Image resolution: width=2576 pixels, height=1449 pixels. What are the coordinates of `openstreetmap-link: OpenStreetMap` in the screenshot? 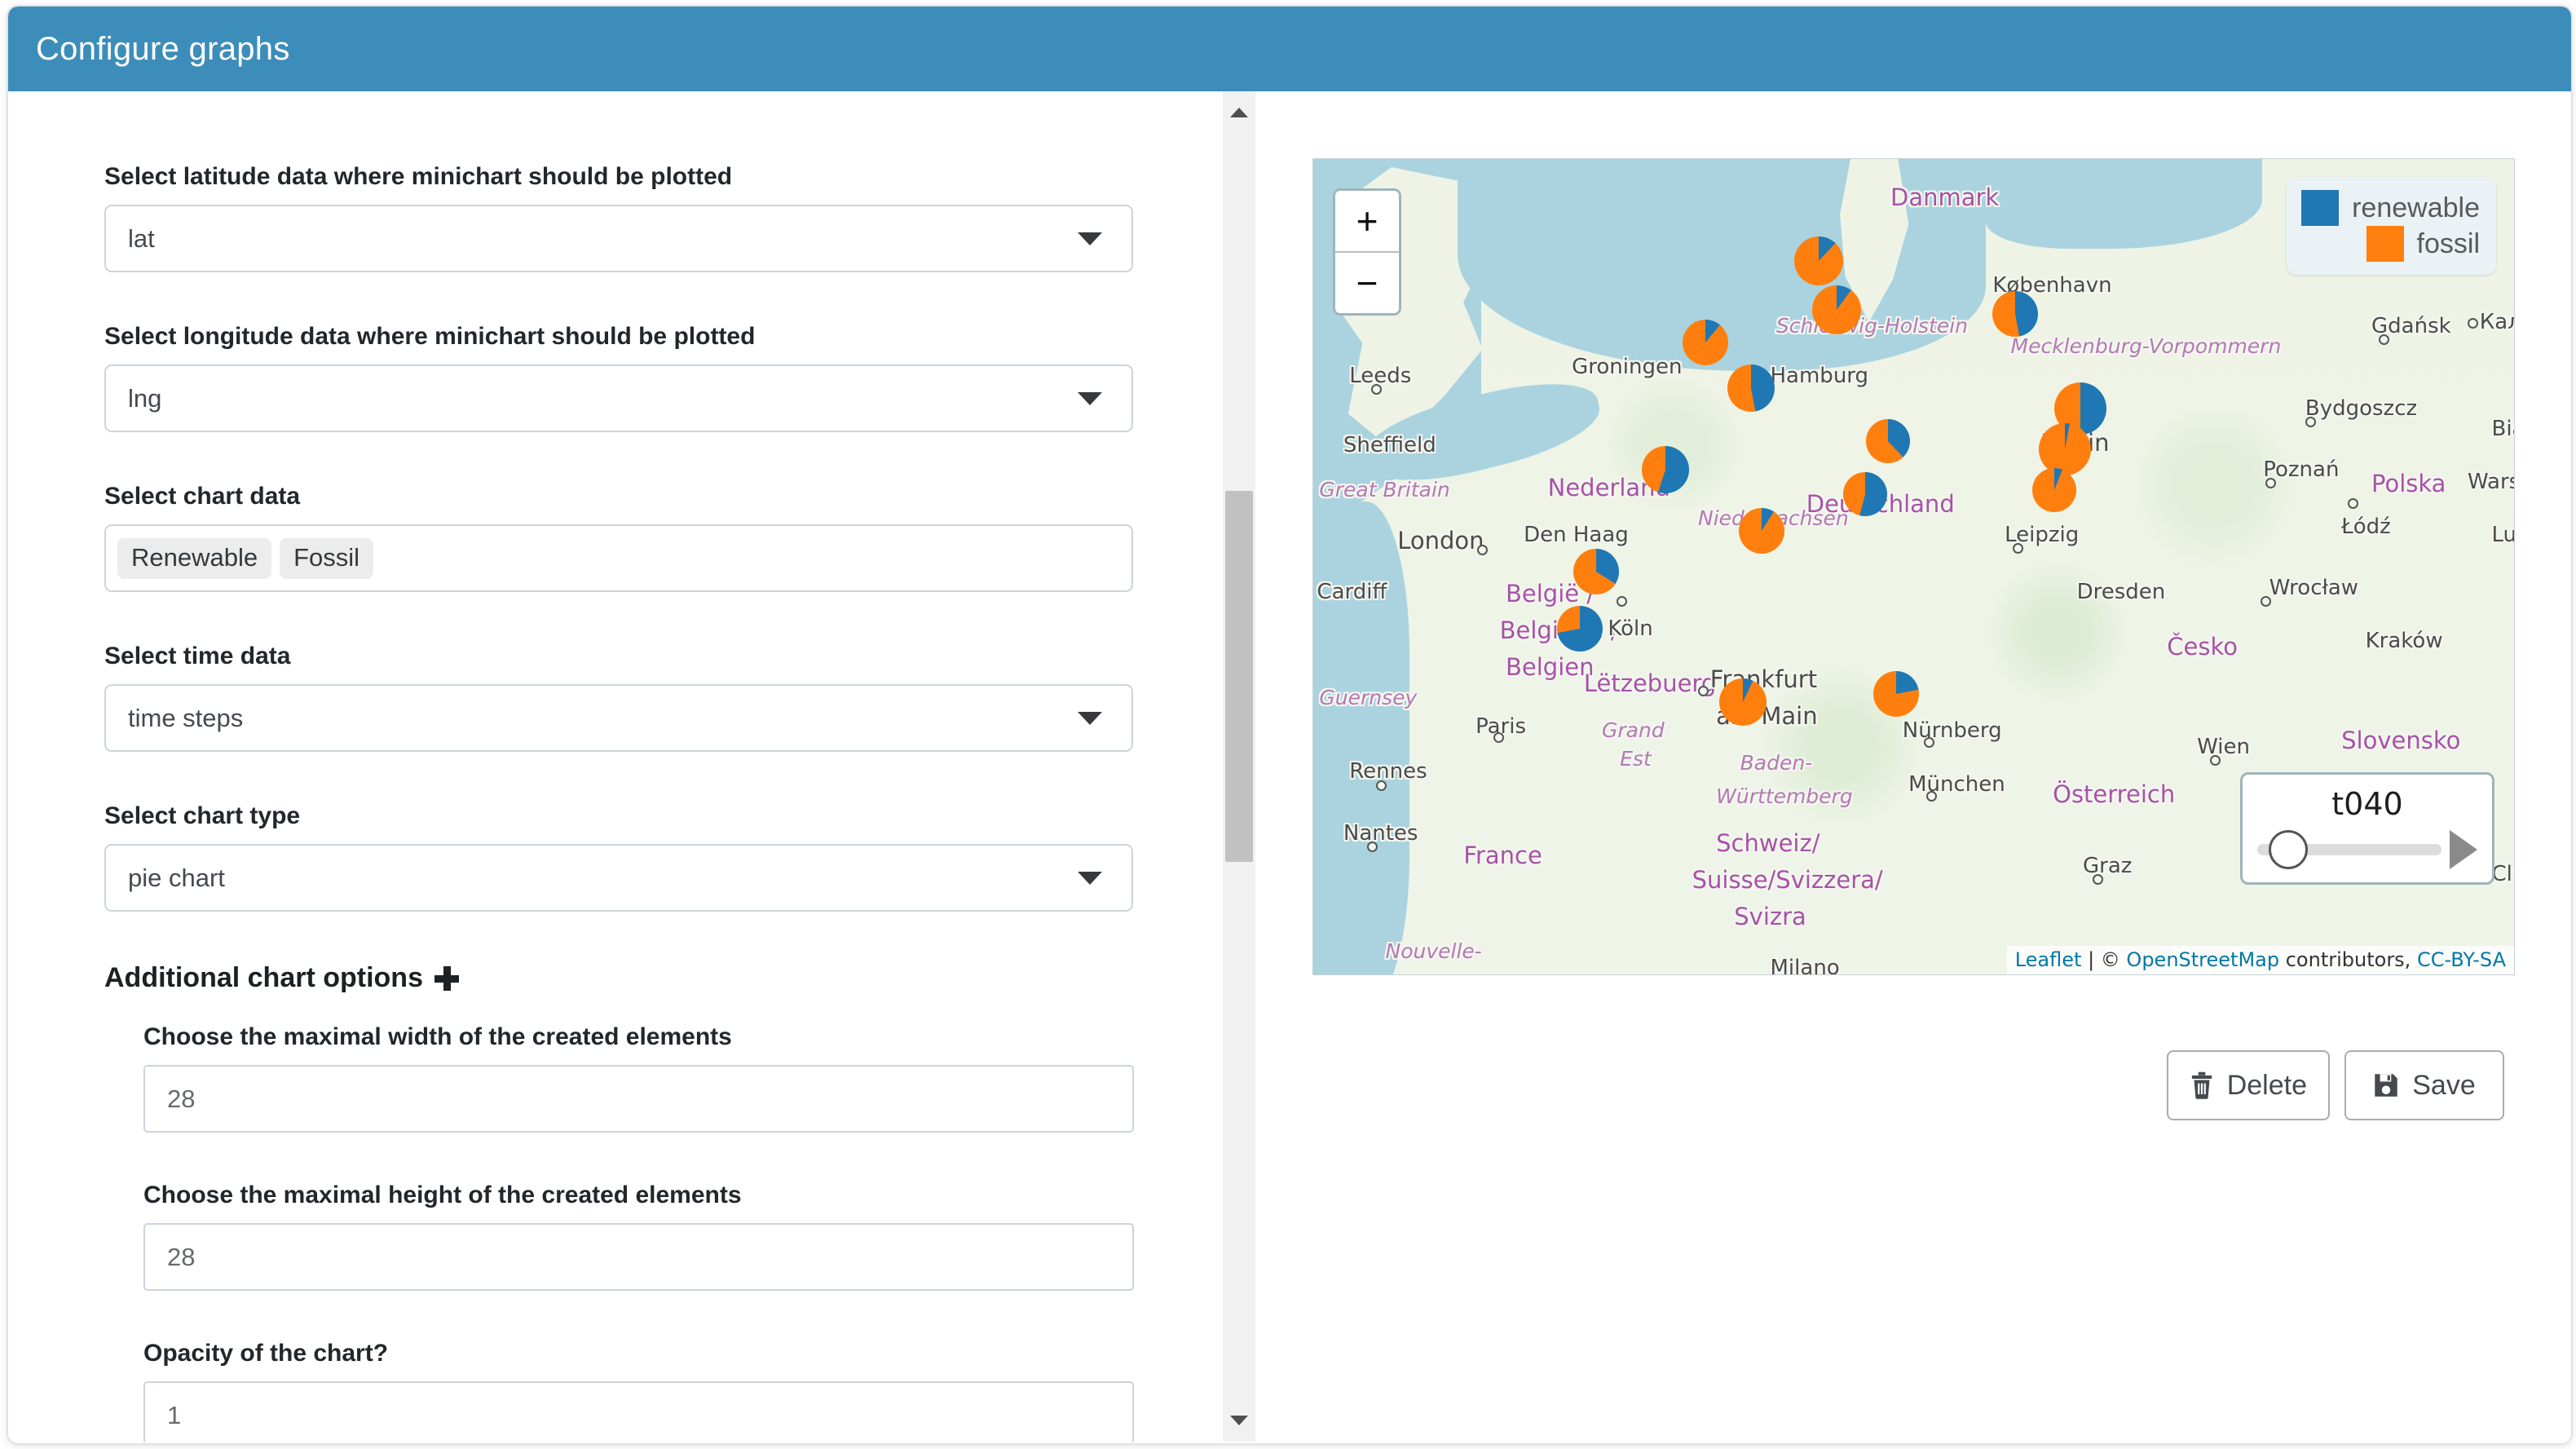 It's located at (2202, 959).